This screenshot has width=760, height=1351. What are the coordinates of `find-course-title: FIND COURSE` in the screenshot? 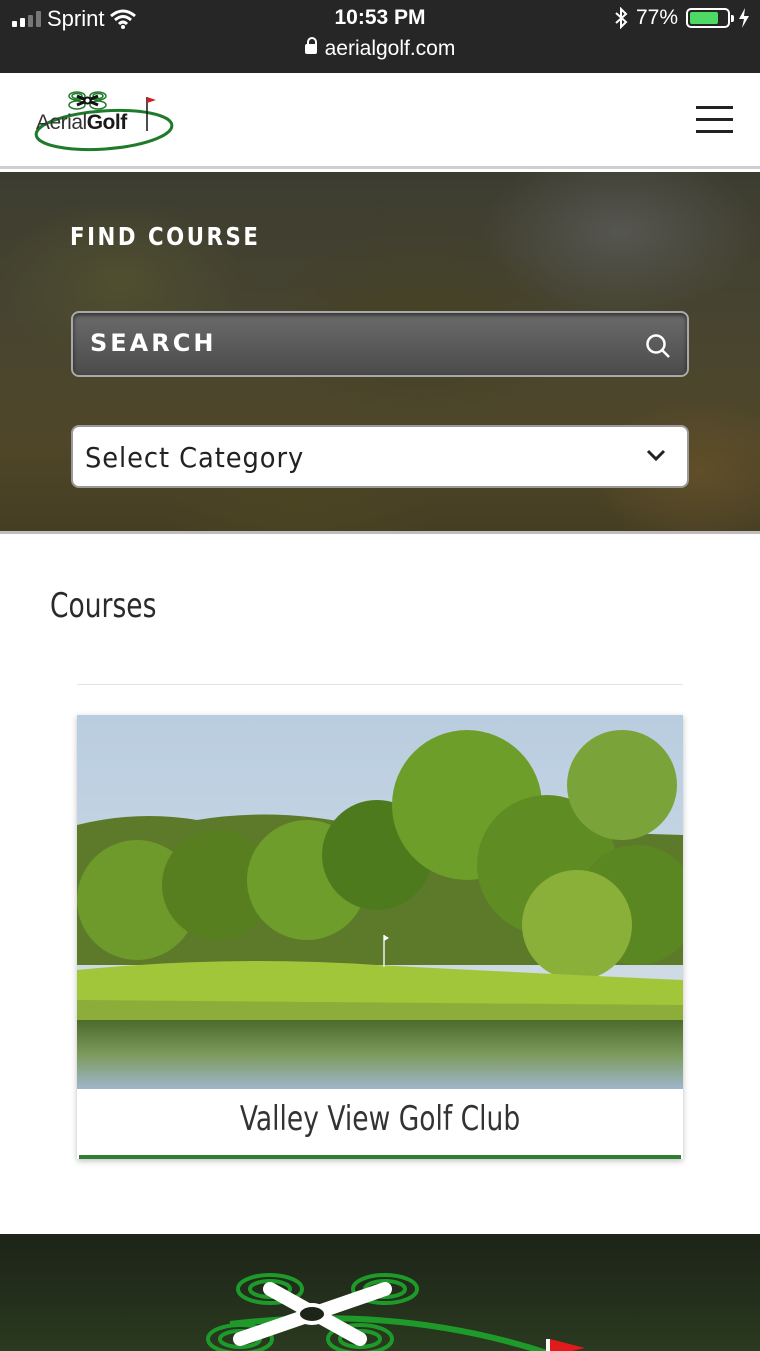 It's located at (165, 236).